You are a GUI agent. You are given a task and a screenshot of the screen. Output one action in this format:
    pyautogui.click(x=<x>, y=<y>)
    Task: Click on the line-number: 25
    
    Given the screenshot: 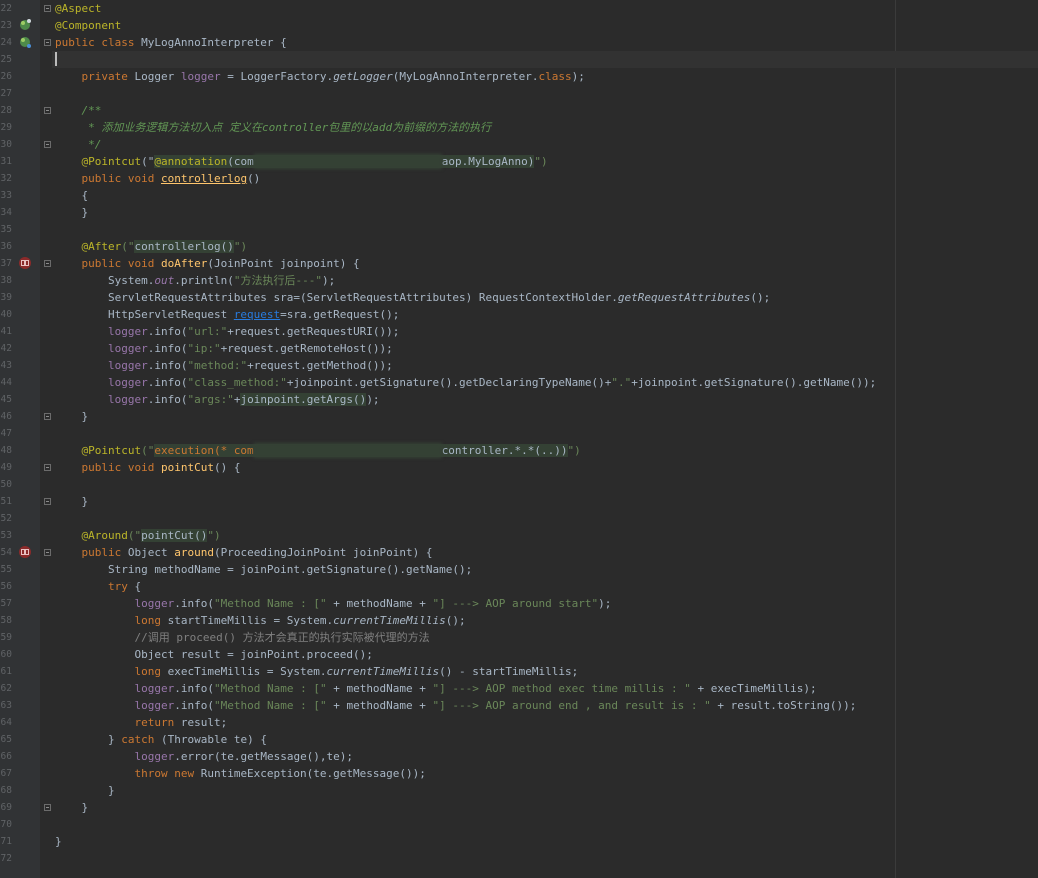 What is the action you would take?
    pyautogui.click(x=6, y=59)
    